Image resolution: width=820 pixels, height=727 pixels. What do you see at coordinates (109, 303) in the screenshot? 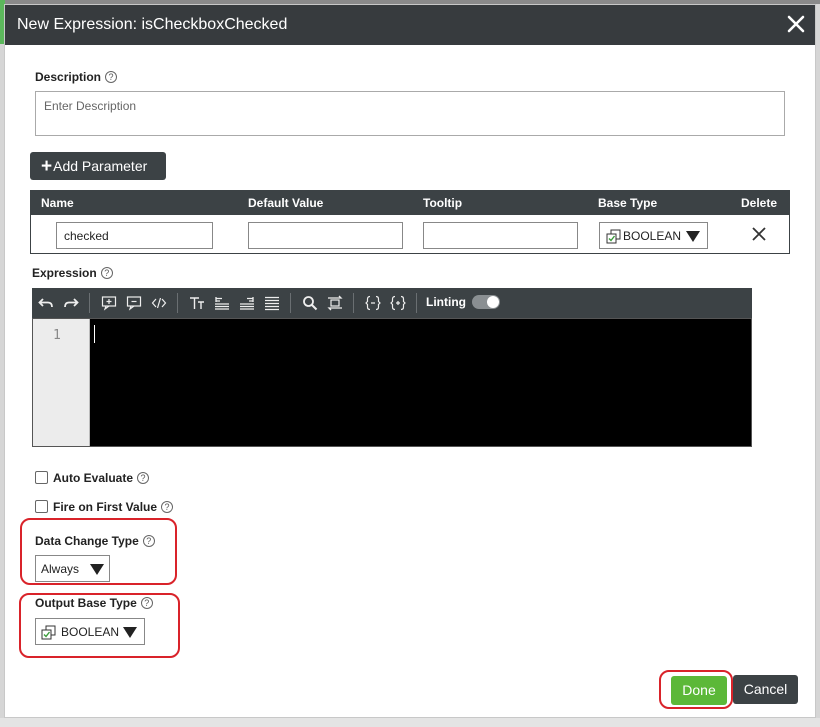
I see `add-comment-icon` at bounding box center [109, 303].